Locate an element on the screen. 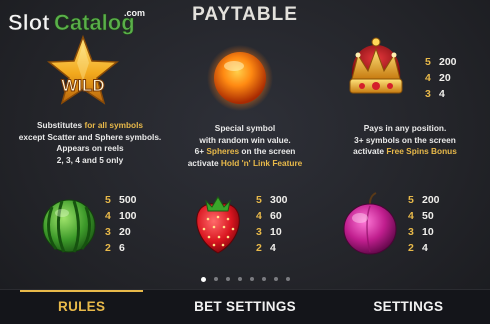 Image resolution: width=490 pixels, height=324 pixels. bottom-tab-bar: RULES BET SETTINGS SETTINGS is located at coordinates (245, 306).